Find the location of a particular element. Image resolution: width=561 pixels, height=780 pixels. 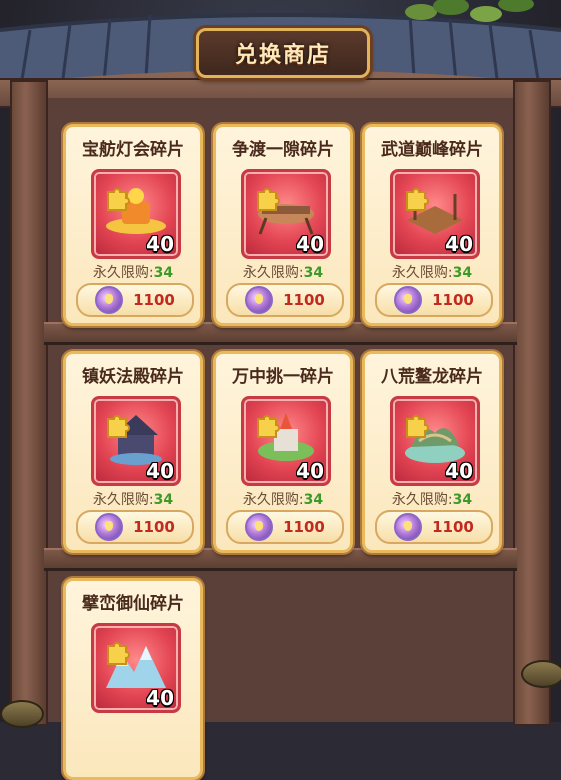

item-name: 武道巅峰碎片 is located at coordinates (432, 150).